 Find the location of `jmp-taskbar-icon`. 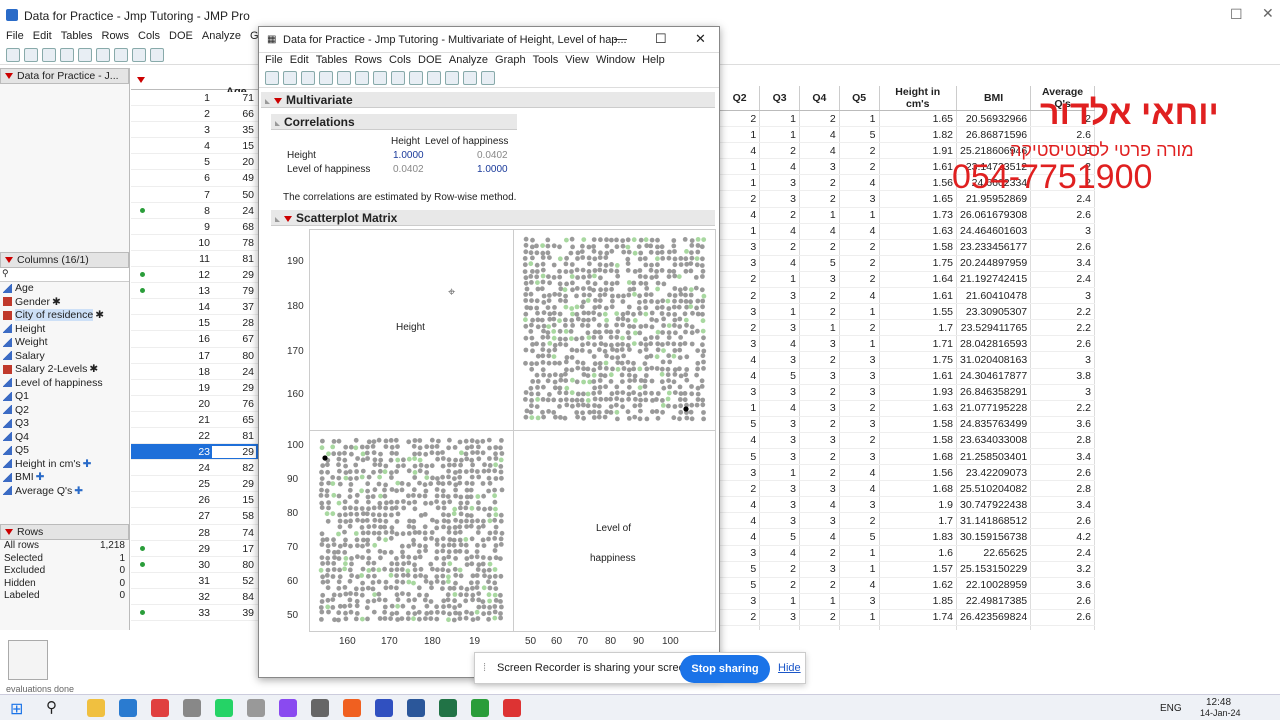

jmp-taskbar-icon is located at coordinates (480, 708).